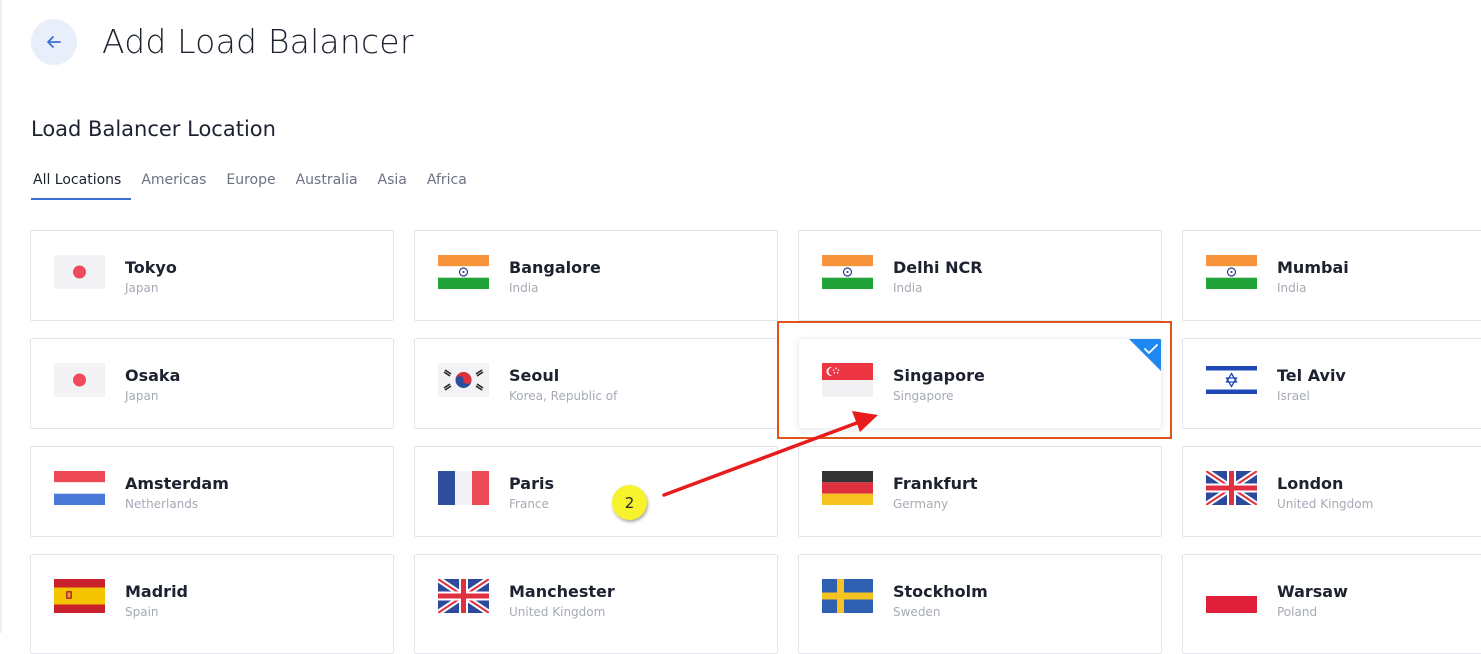 Image resolution: width=1481 pixels, height=654 pixels. What do you see at coordinates (463, 488) in the screenshot?
I see `france-flag-icon` at bounding box center [463, 488].